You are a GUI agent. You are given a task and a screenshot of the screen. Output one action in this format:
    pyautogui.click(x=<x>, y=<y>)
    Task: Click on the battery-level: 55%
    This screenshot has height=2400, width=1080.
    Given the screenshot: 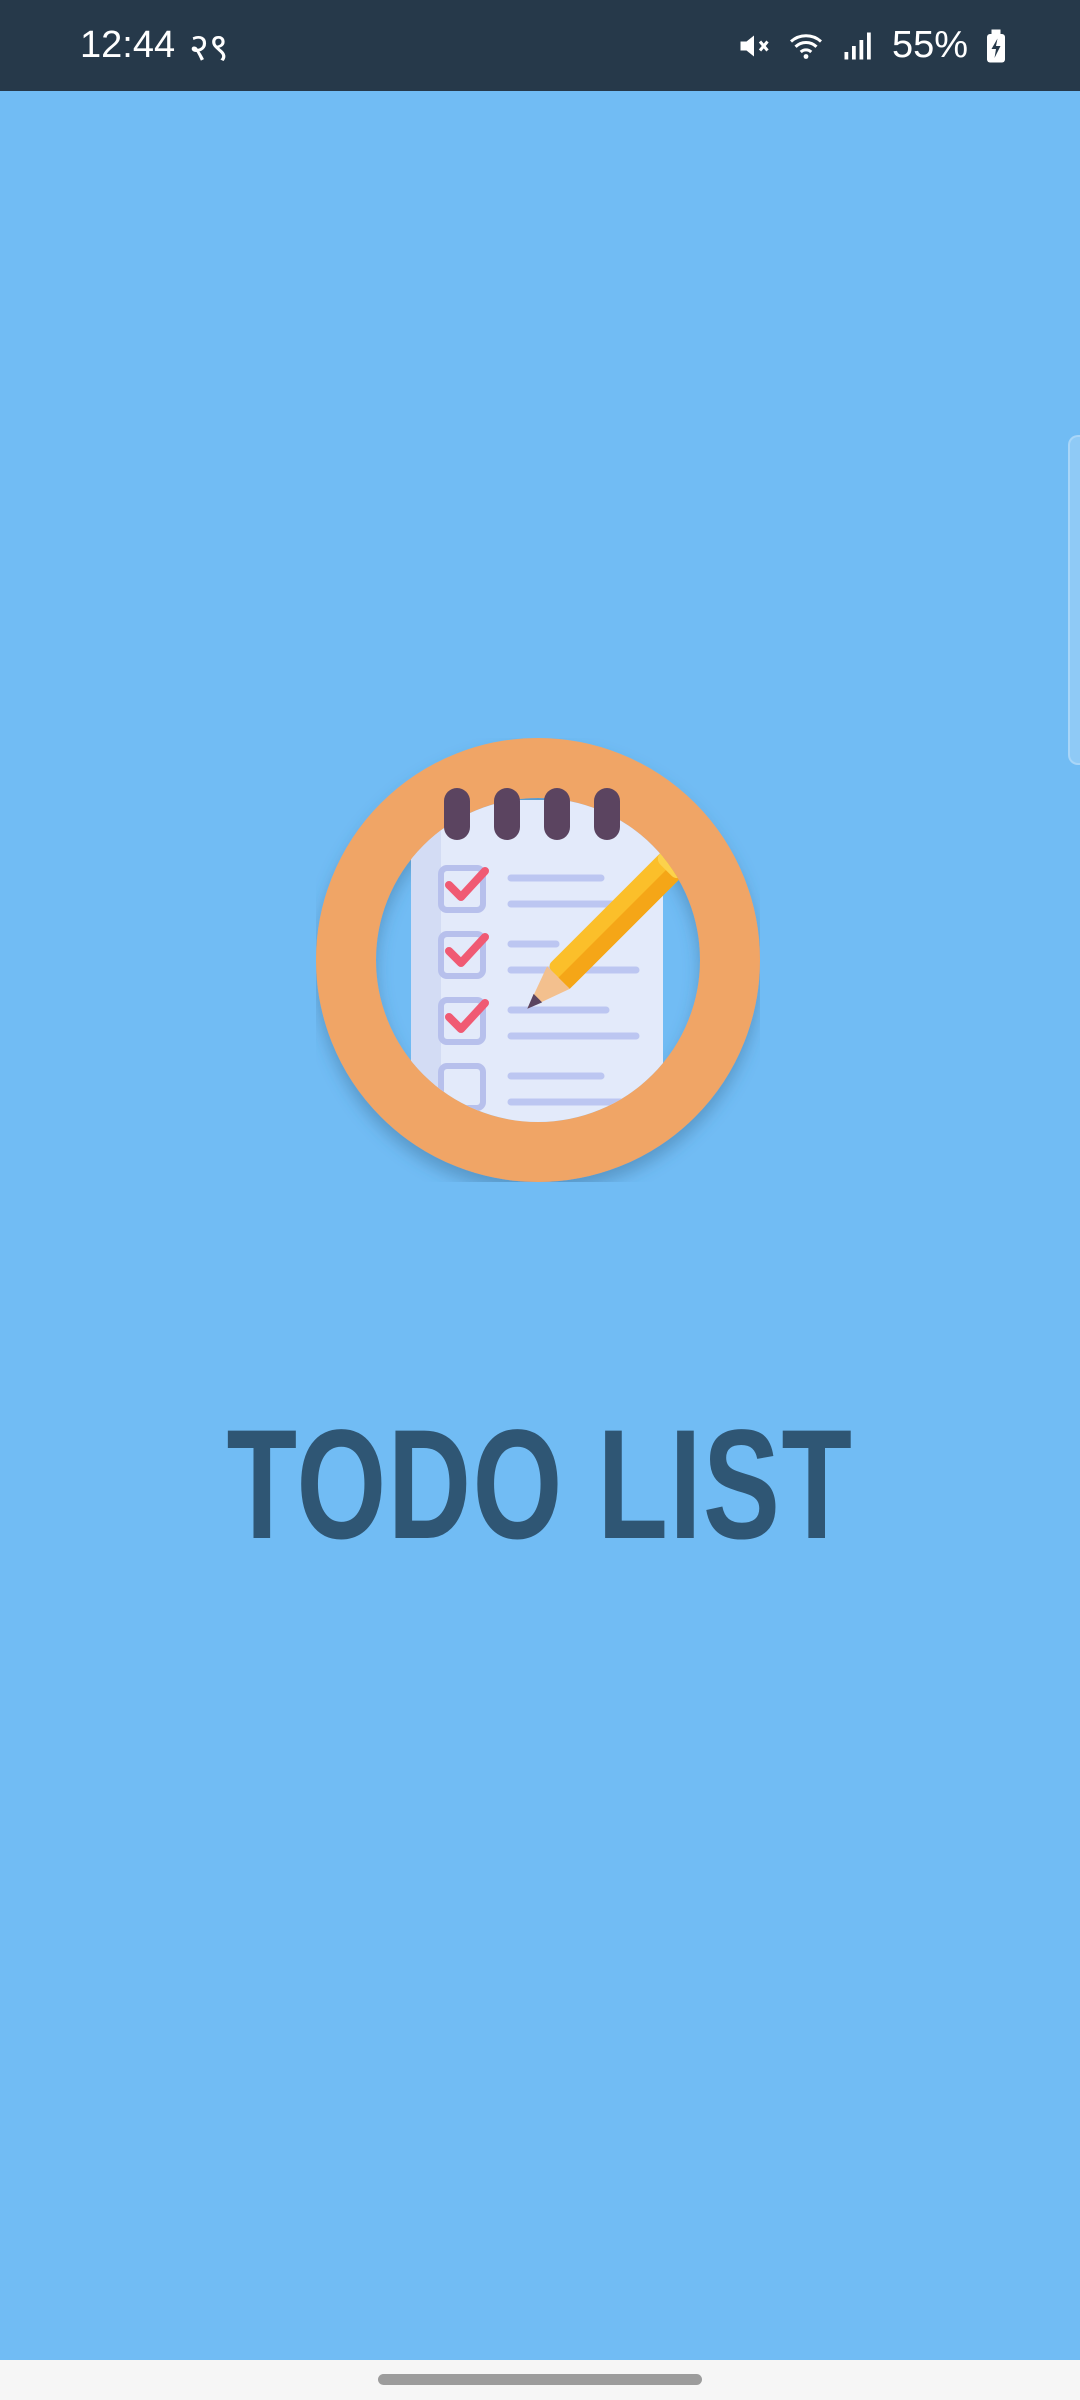 What is the action you would take?
    pyautogui.click(x=929, y=45)
    